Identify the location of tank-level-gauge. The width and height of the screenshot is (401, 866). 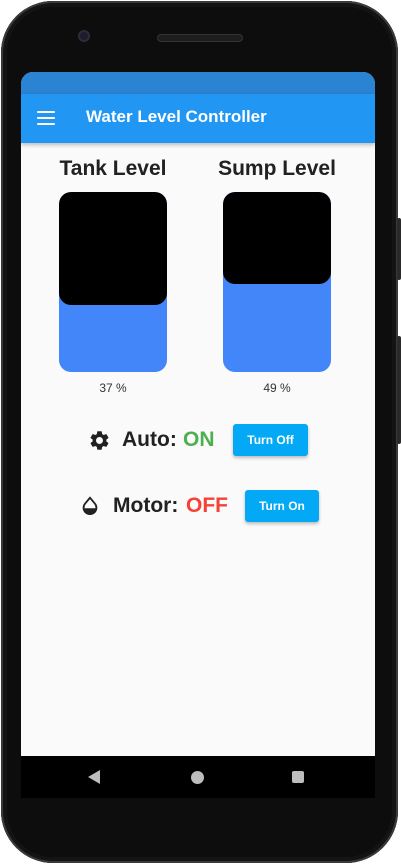
(113, 282).